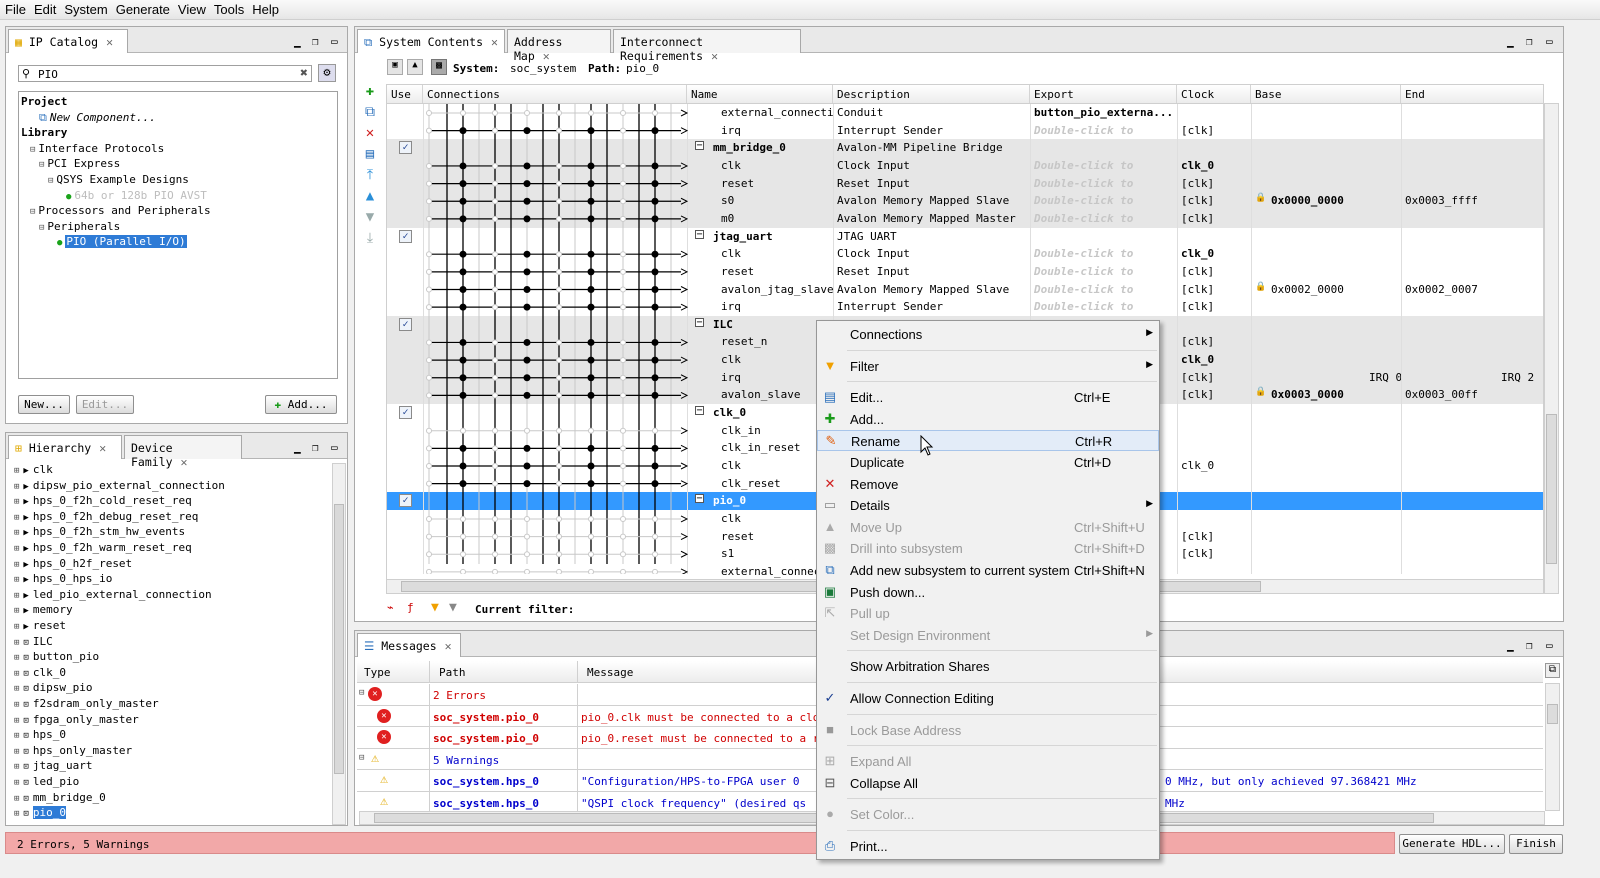  Describe the element at coordinates (65, 447) in the screenshot. I see `tab-hierarchy: ⊞ Hierarchy ✕` at that location.